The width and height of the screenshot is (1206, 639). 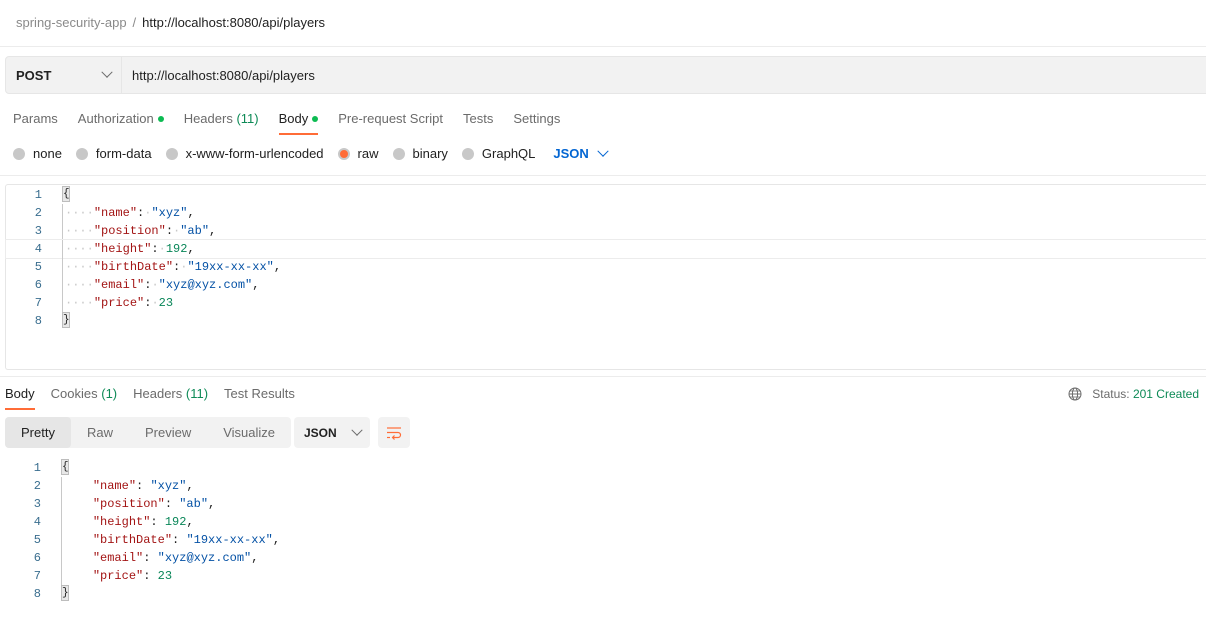 What do you see at coordinates (170, 540) in the screenshot?
I see `line-content: "birthDate": "19xx-xx-xx",` at bounding box center [170, 540].